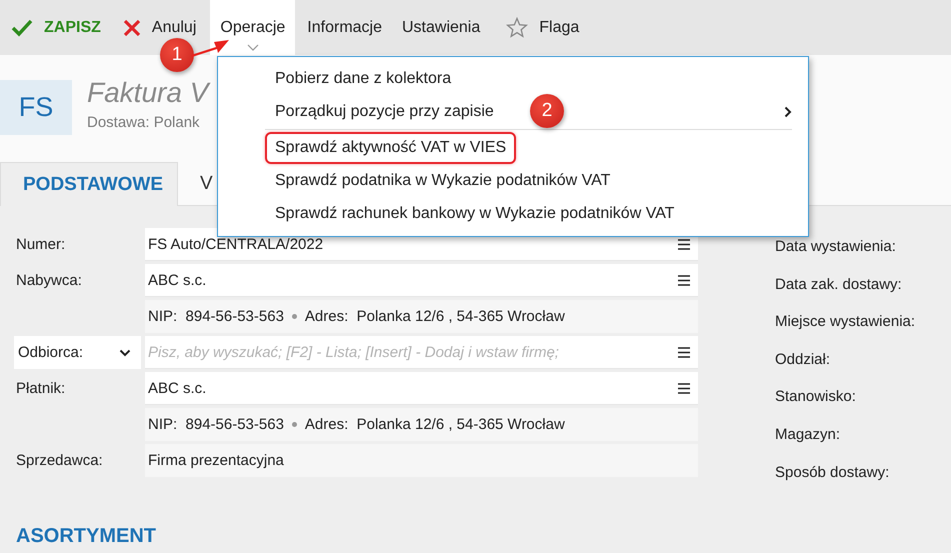 This screenshot has width=951, height=553. Describe the element at coordinates (147, 93) in the screenshot. I see `document-title: Faktura V` at that location.